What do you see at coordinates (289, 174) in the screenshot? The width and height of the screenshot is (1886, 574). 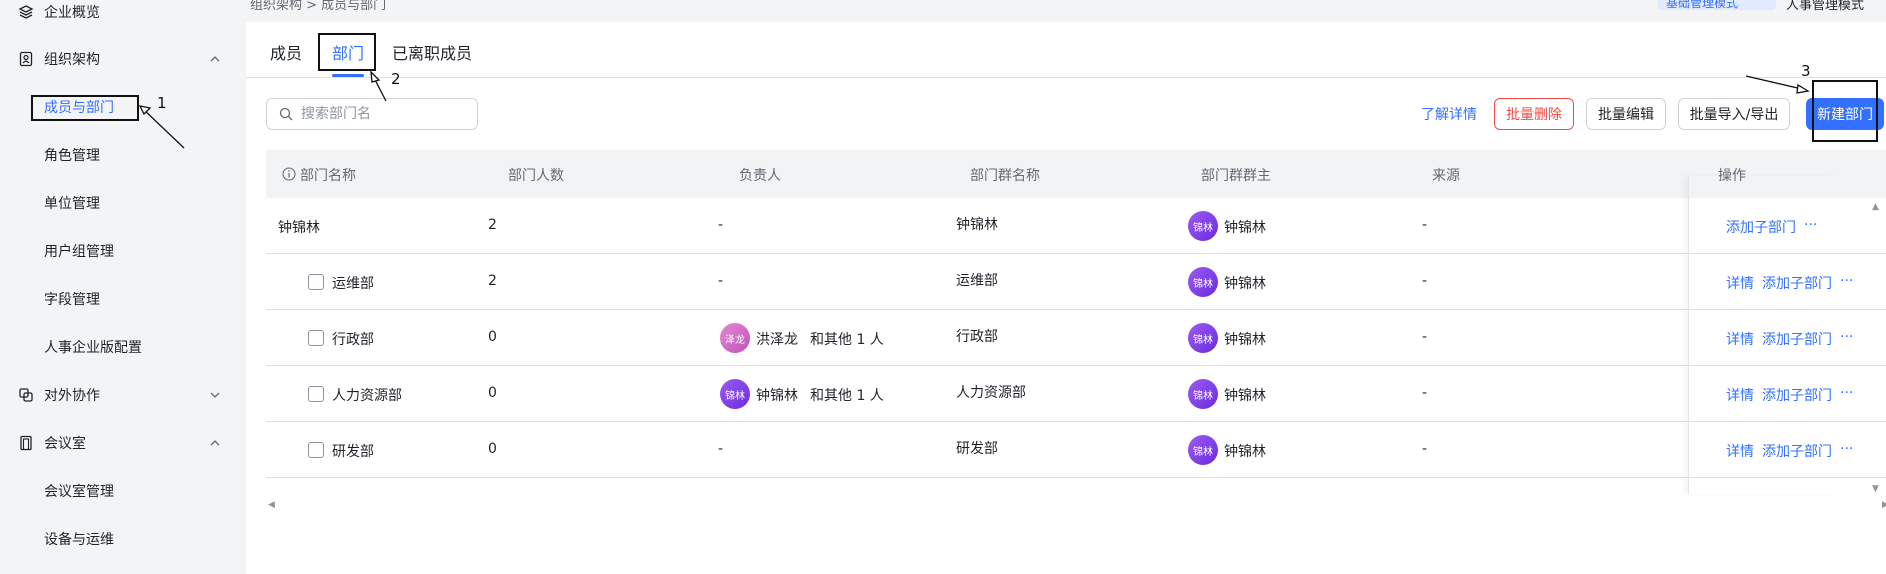 I see `info-icon` at bounding box center [289, 174].